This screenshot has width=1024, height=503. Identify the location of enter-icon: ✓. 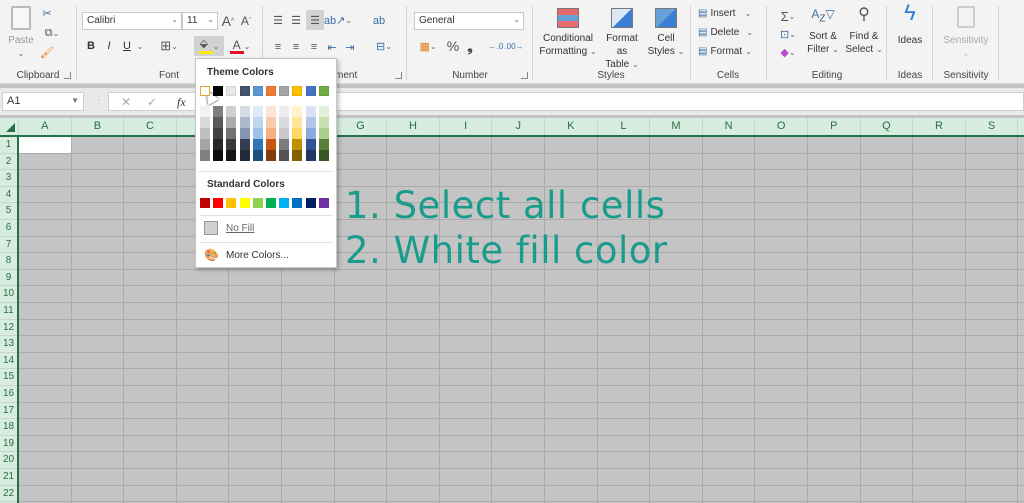
(152, 102).